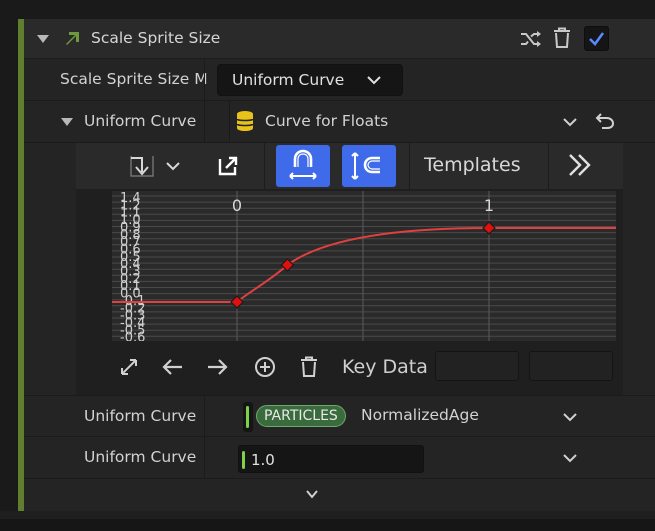 Image resolution: width=655 pixels, height=531 pixels. What do you see at coordinates (140, 416) in the screenshot?
I see `curve-index-label: Uniform Curve I` at bounding box center [140, 416].